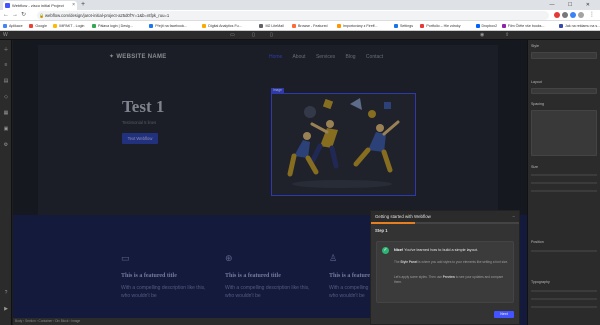 Image resolution: width=600 pixels, height=325 pixels. Describe the element at coordinates (68, 25) in the screenshot. I see `bookmark-item: IMPAKT - Login` at that location.